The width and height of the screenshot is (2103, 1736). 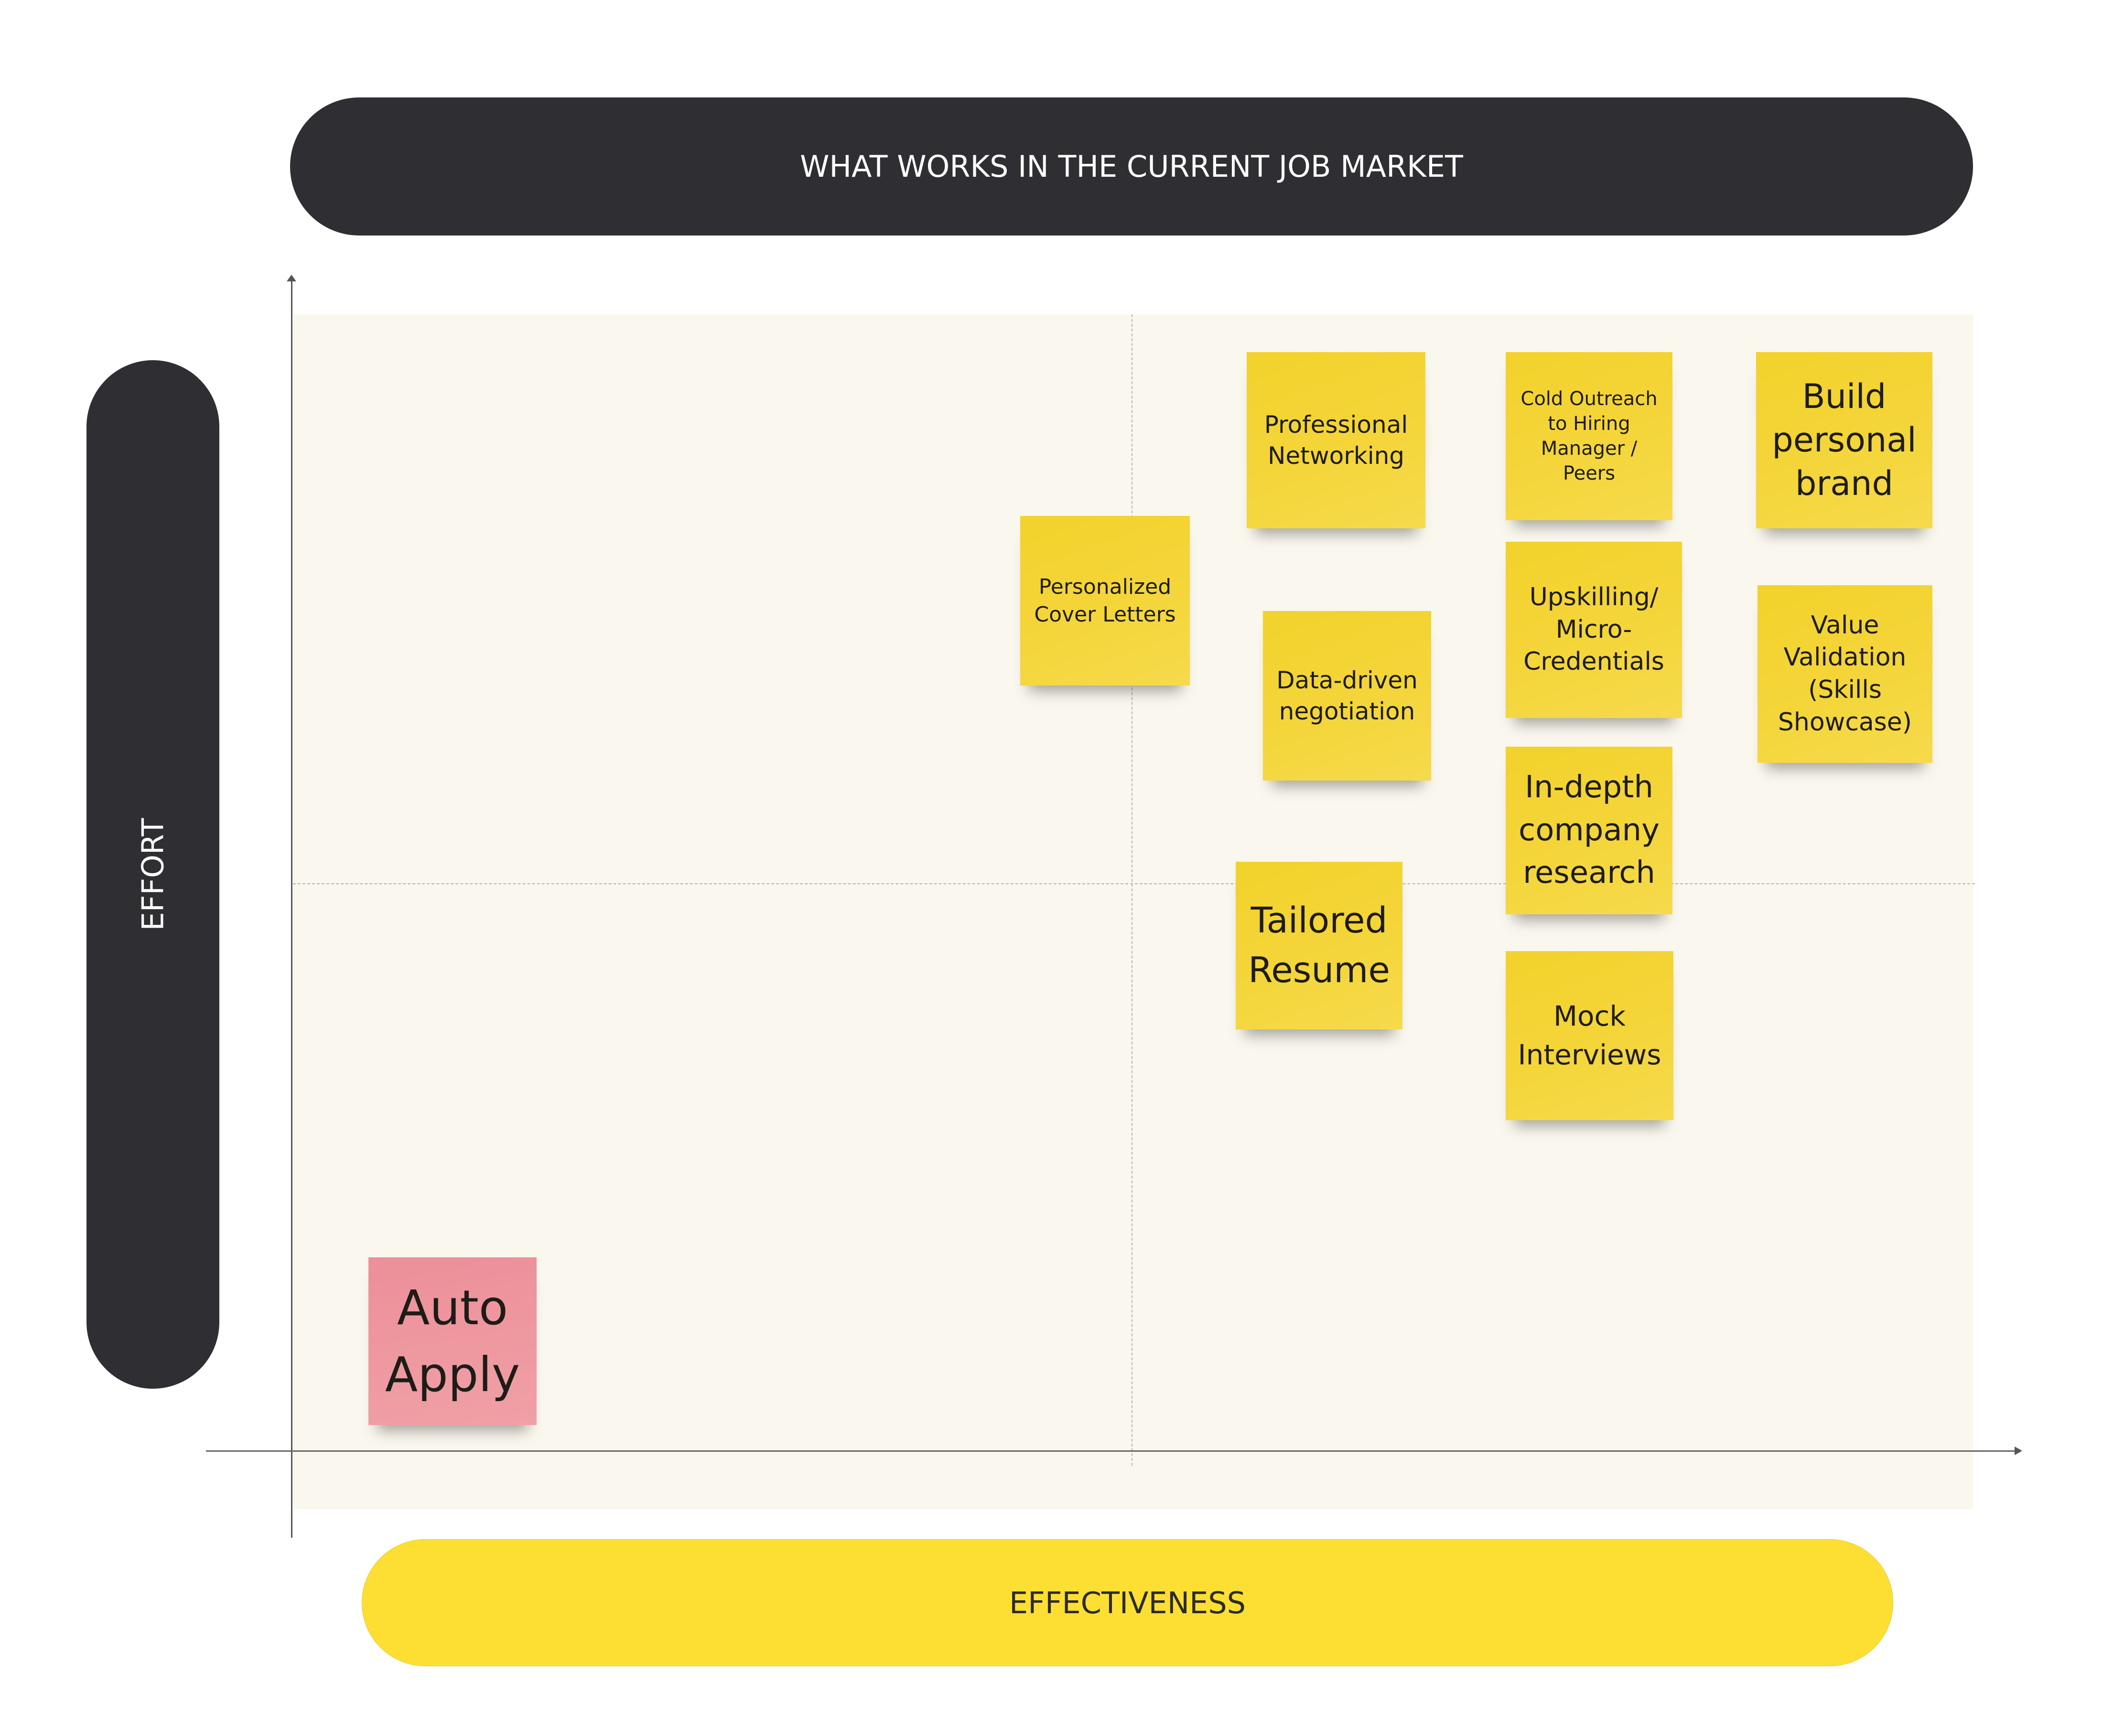 I want to click on sticky-note-professional-networking: Professional Networking, so click(x=1336, y=440).